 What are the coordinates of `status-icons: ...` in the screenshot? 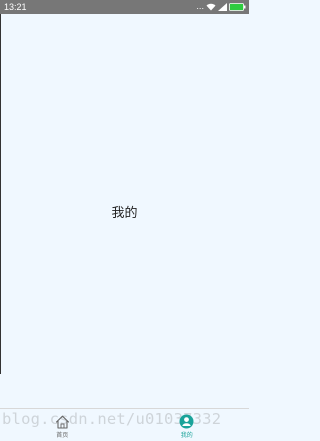 It's located at (221, 7).